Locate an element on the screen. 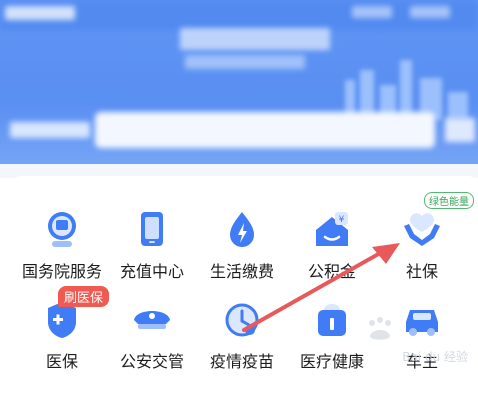 The width and height of the screenshot is (478, 417). service-label: 医疗健康 is located at coordinates (331, 361).